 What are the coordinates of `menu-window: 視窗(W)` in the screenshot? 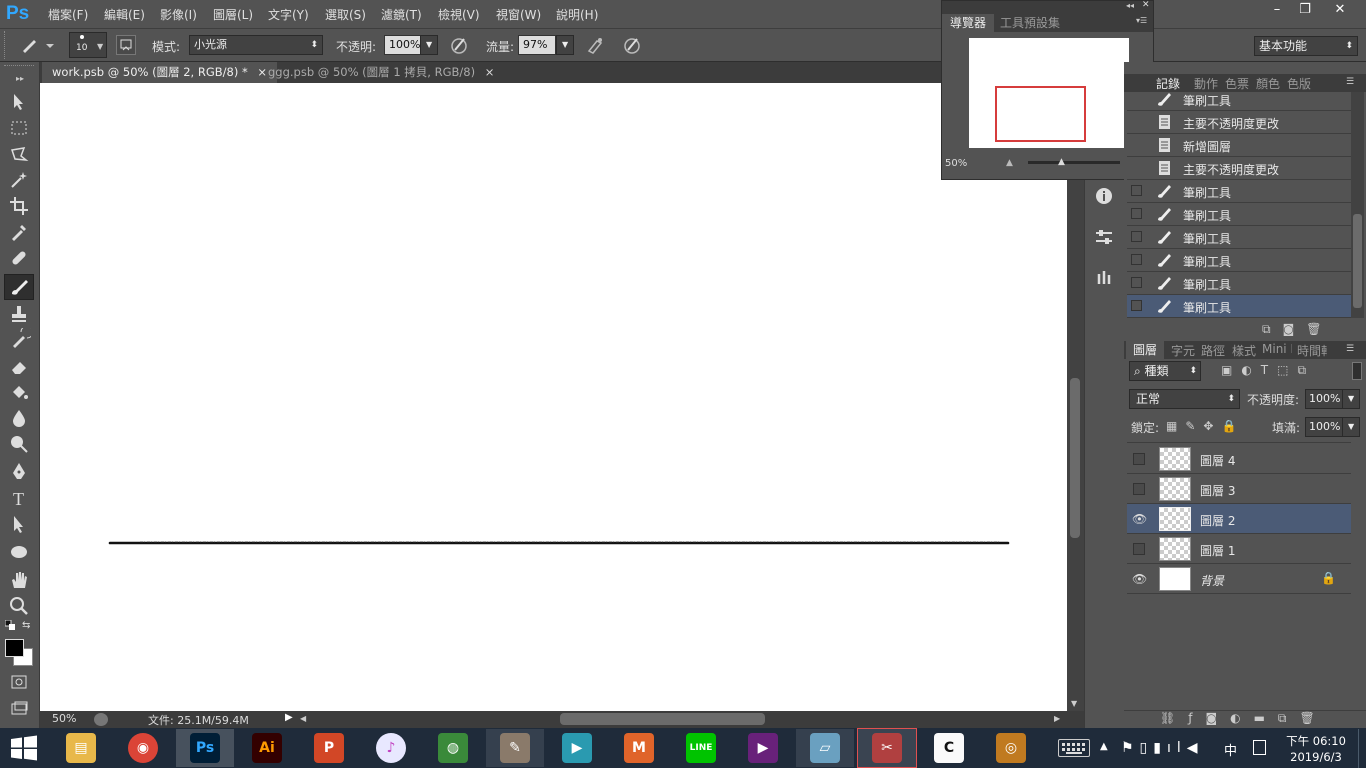 It's located at (518, 14).